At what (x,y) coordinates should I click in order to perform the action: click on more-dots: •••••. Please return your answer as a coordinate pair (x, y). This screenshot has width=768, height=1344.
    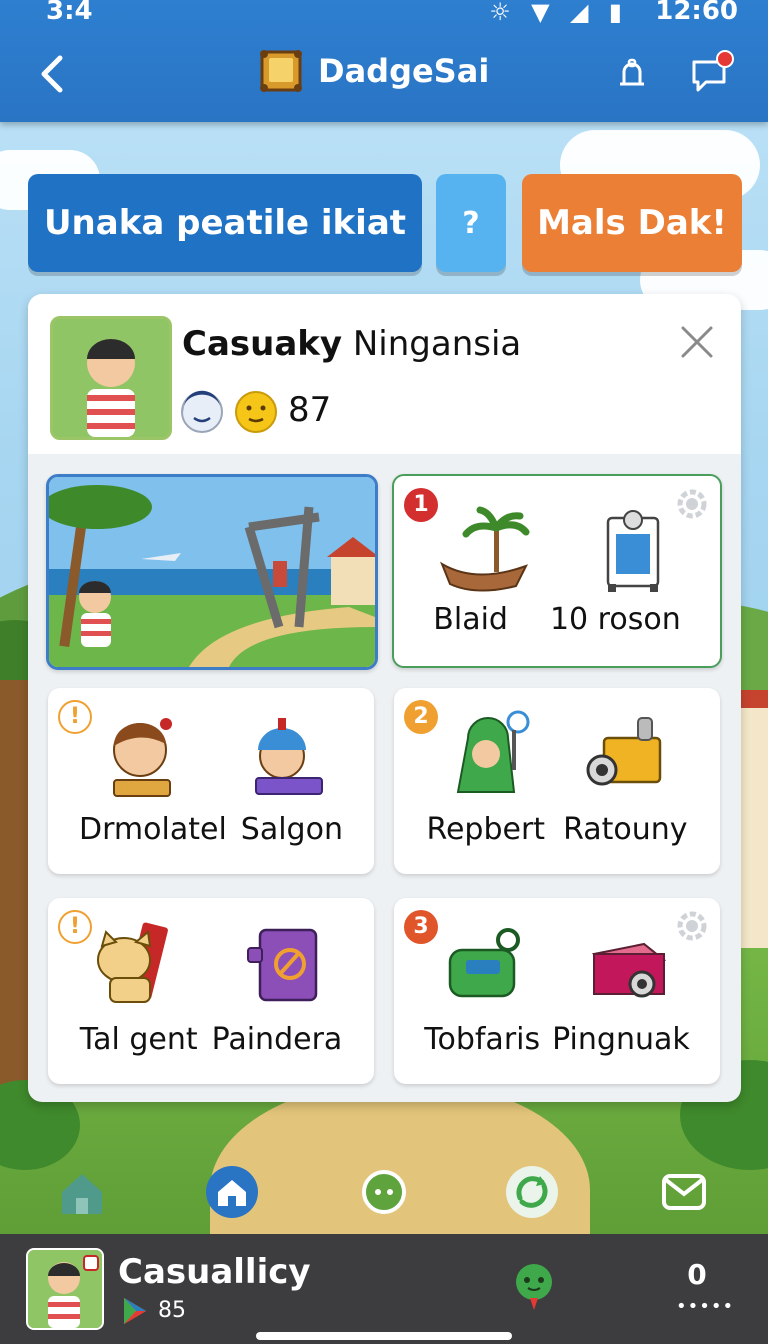
    Looking at the image, I should click on (705, 1306).